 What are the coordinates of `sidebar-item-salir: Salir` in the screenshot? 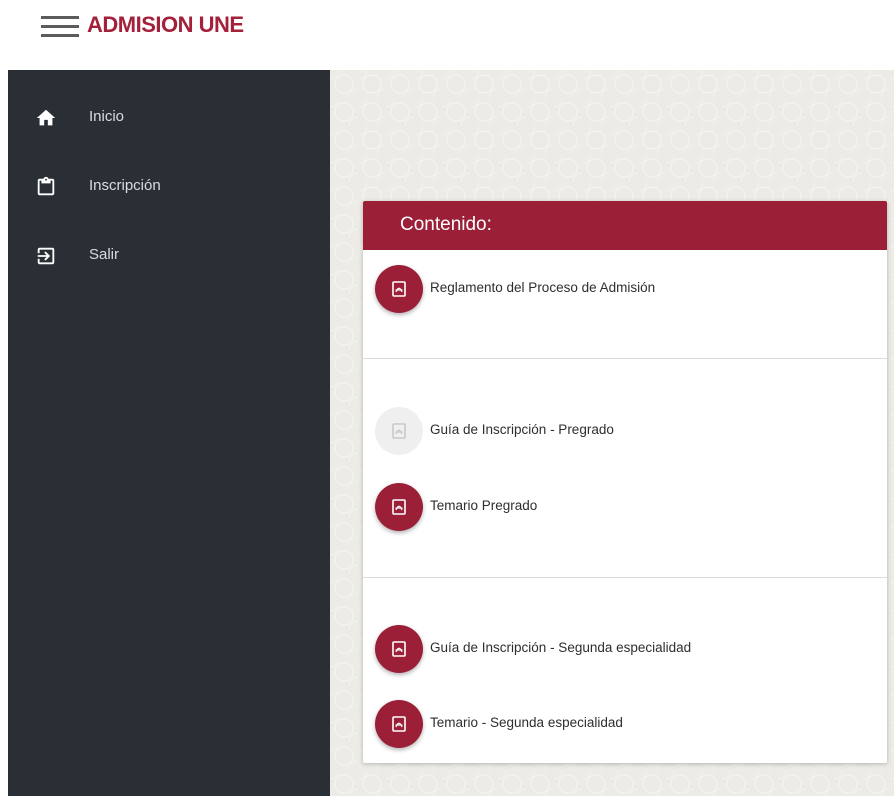 It's located at (169, 256).